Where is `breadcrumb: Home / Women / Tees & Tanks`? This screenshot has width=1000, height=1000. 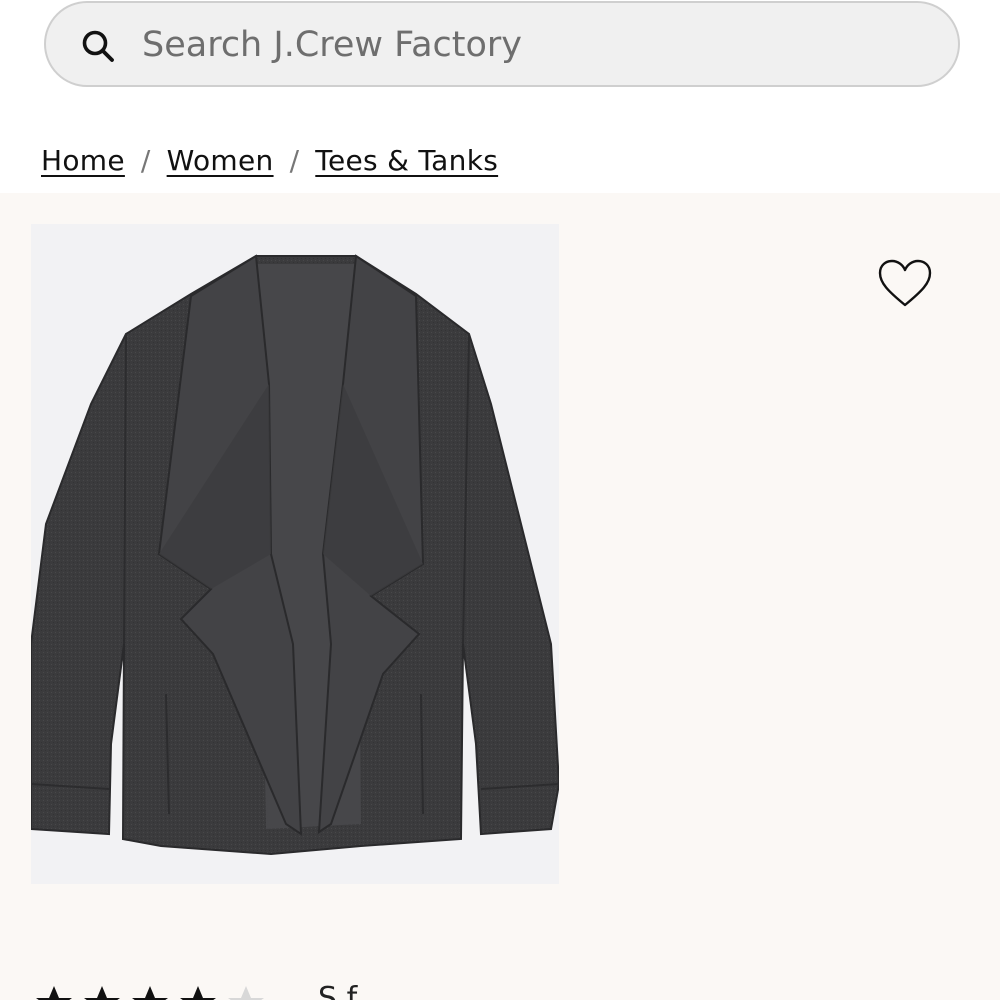 breadcrumb: Home / Women / Tees & Tanks is located at coordinates (269, 160).